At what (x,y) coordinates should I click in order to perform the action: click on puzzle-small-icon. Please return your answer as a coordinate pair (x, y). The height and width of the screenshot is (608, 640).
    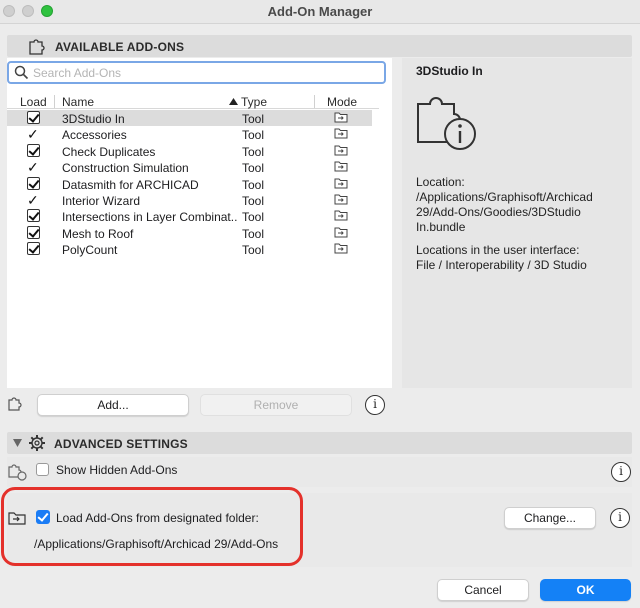
    Looking at the image, I should click on (15, 404).